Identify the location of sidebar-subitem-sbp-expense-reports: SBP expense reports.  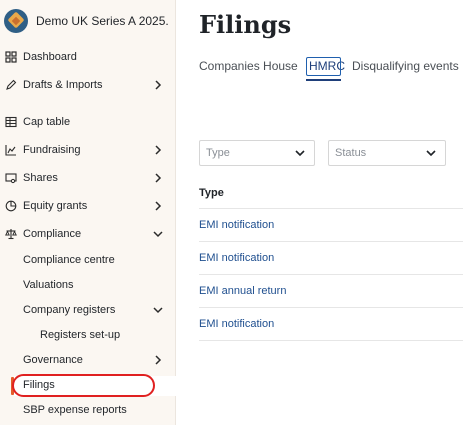
(88, 410).